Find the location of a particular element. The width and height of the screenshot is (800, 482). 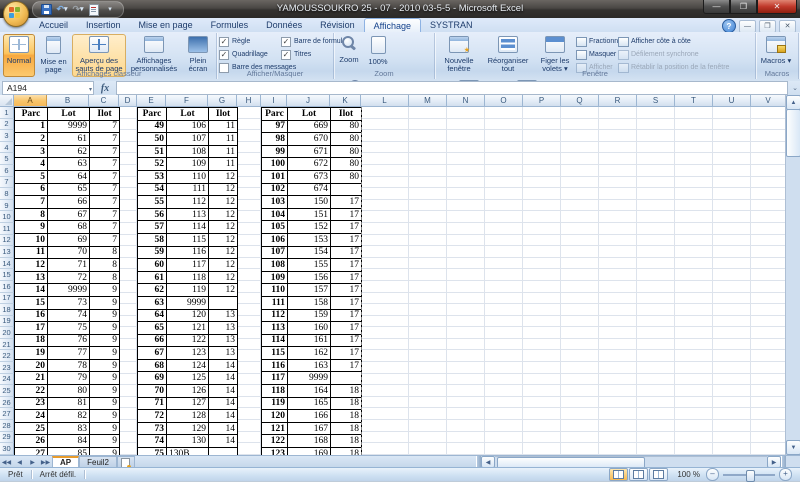

cell-O6 is located at coordinates (504, 170).